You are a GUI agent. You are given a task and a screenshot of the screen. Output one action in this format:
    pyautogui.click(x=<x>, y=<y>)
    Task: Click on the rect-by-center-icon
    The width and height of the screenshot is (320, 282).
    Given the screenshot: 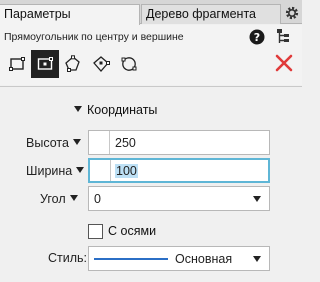 What is the action you would take?
    pyautogui.click(x=45, y=63)
    